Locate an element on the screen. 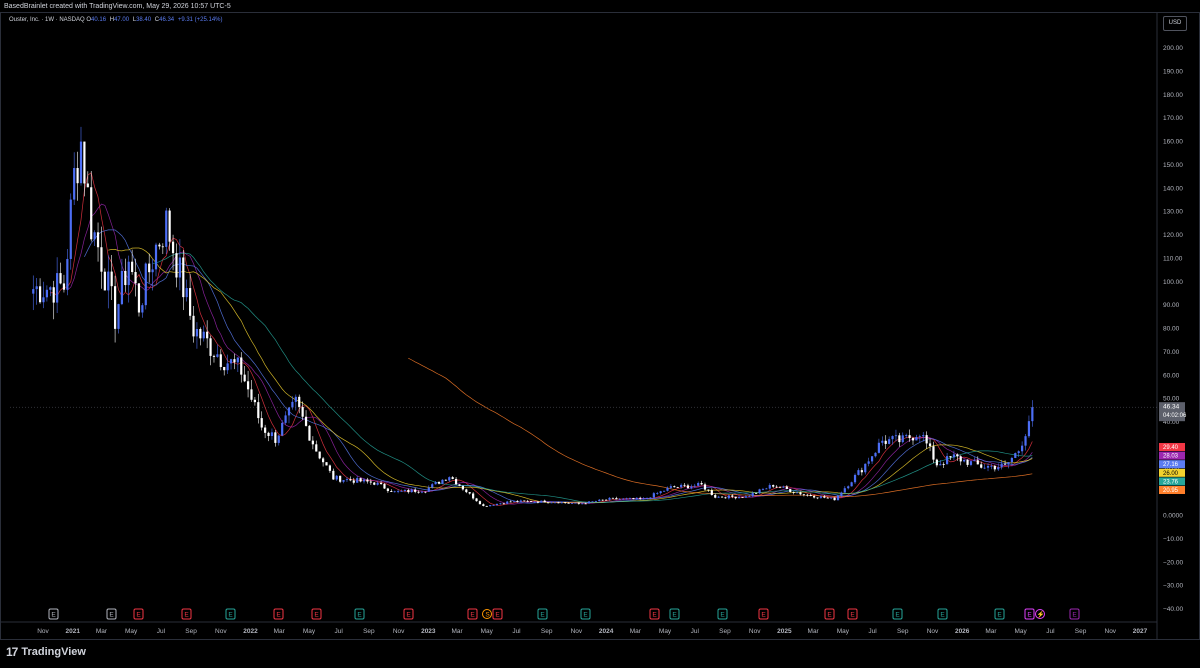 The width and height of the screenshot is (1200, 668). tradingview-brand: TradingView is located at coordinates (53, 652).